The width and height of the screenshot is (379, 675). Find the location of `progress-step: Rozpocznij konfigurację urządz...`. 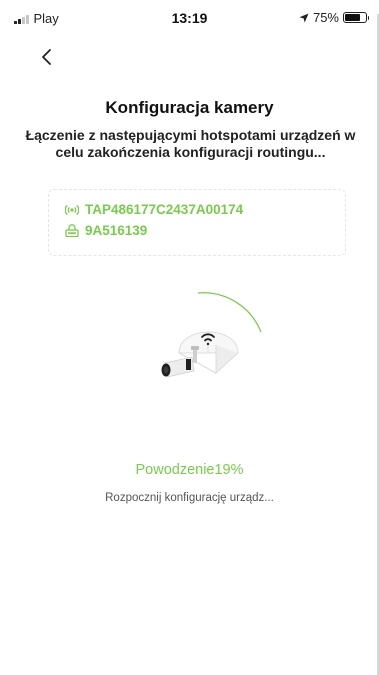

progress-step: Rozpocznij konfigurację urządz... is located at coordinates (189, 498).